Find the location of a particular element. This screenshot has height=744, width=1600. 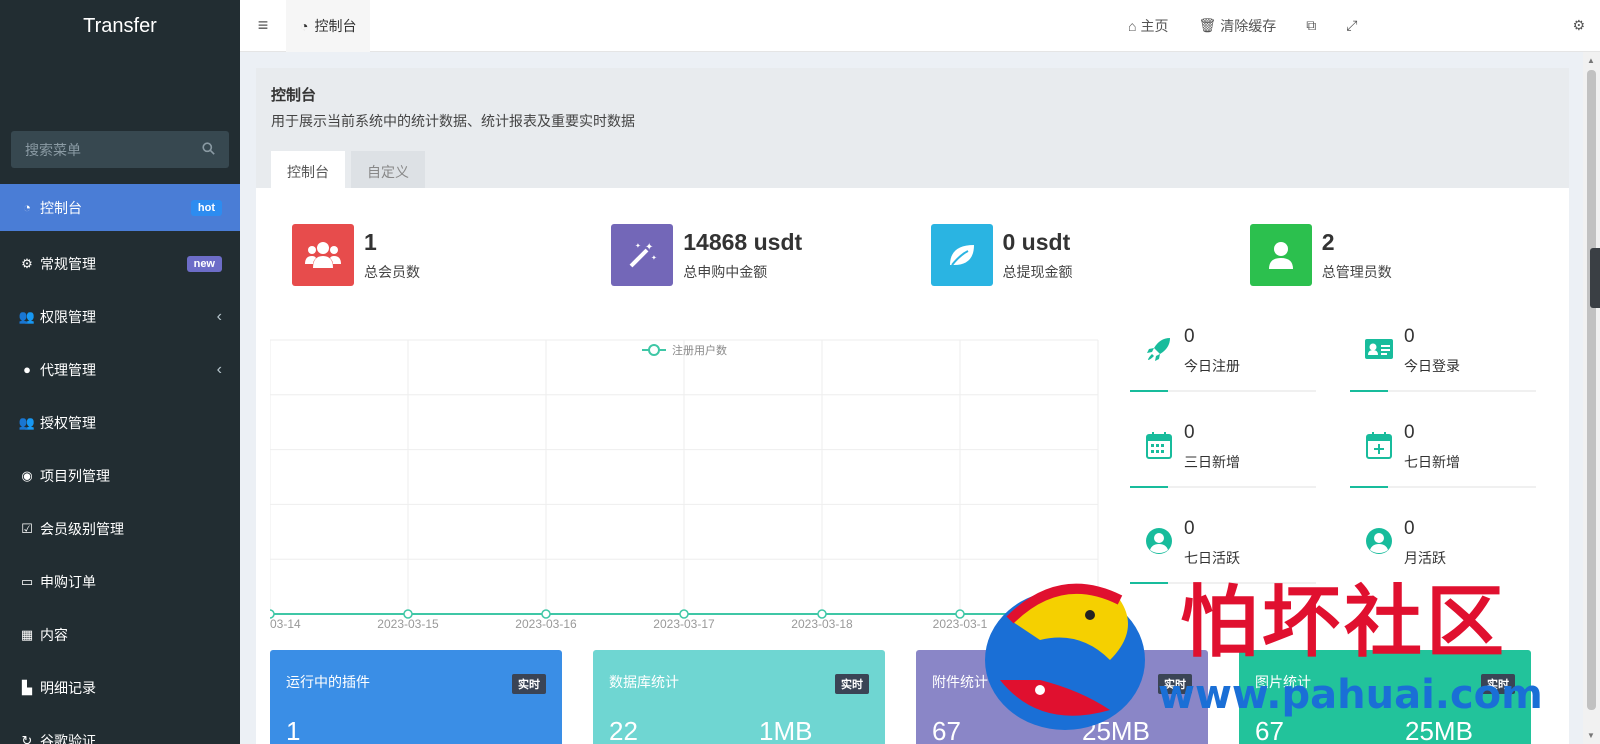

mini-stat-monthly-active: 0 月活跃 is located at coordinates (1443, 566).